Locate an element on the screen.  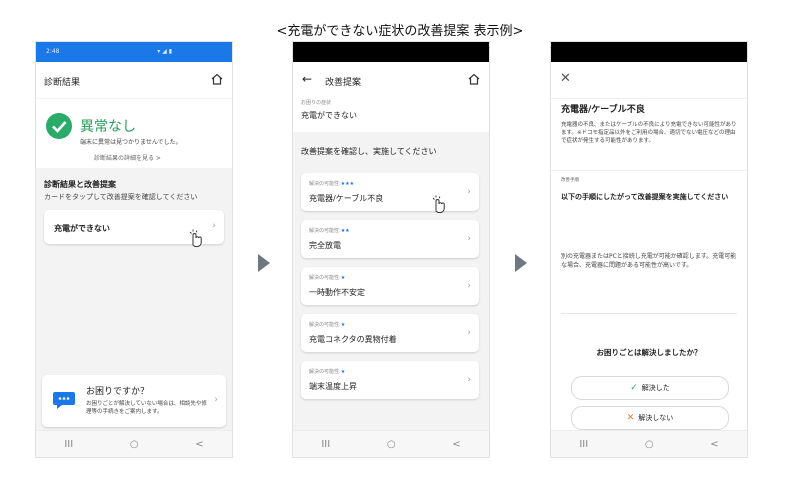
cross-mark-icon: ✕ is located at coordinates (630, 418).